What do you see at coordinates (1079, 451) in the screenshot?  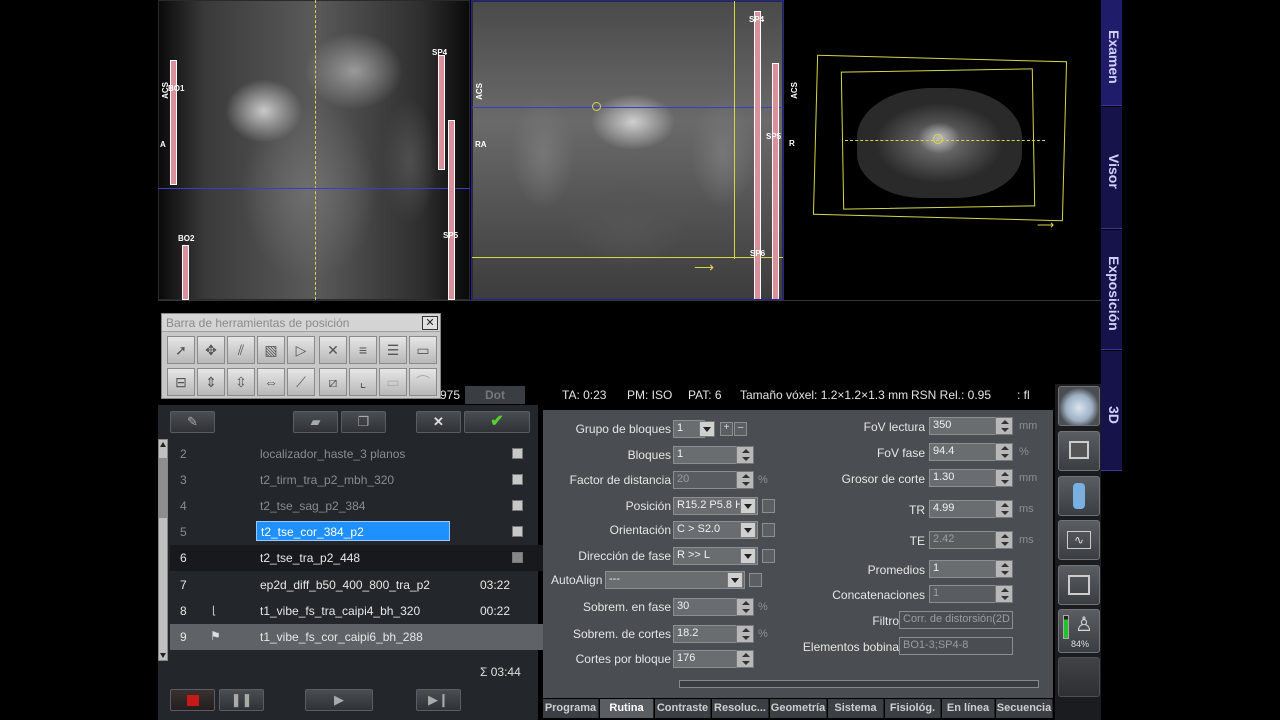 I see `image-window-icon` at bounding box center [1079, 451].